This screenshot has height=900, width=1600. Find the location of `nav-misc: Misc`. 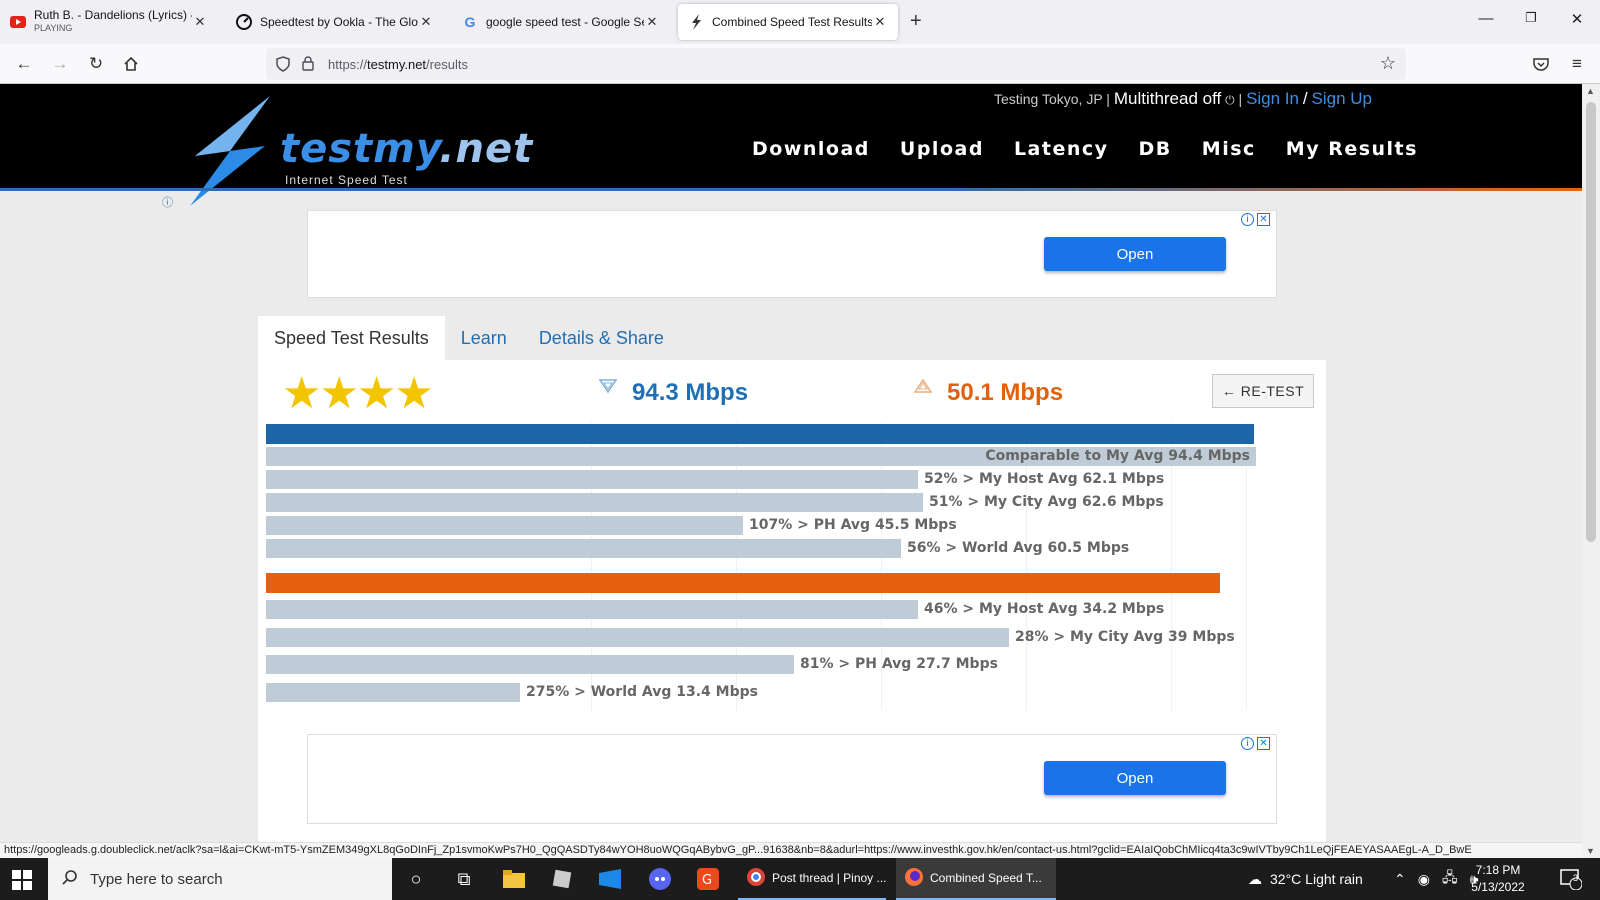

nav-misc: Misc is located at coordinates (1229, 149).